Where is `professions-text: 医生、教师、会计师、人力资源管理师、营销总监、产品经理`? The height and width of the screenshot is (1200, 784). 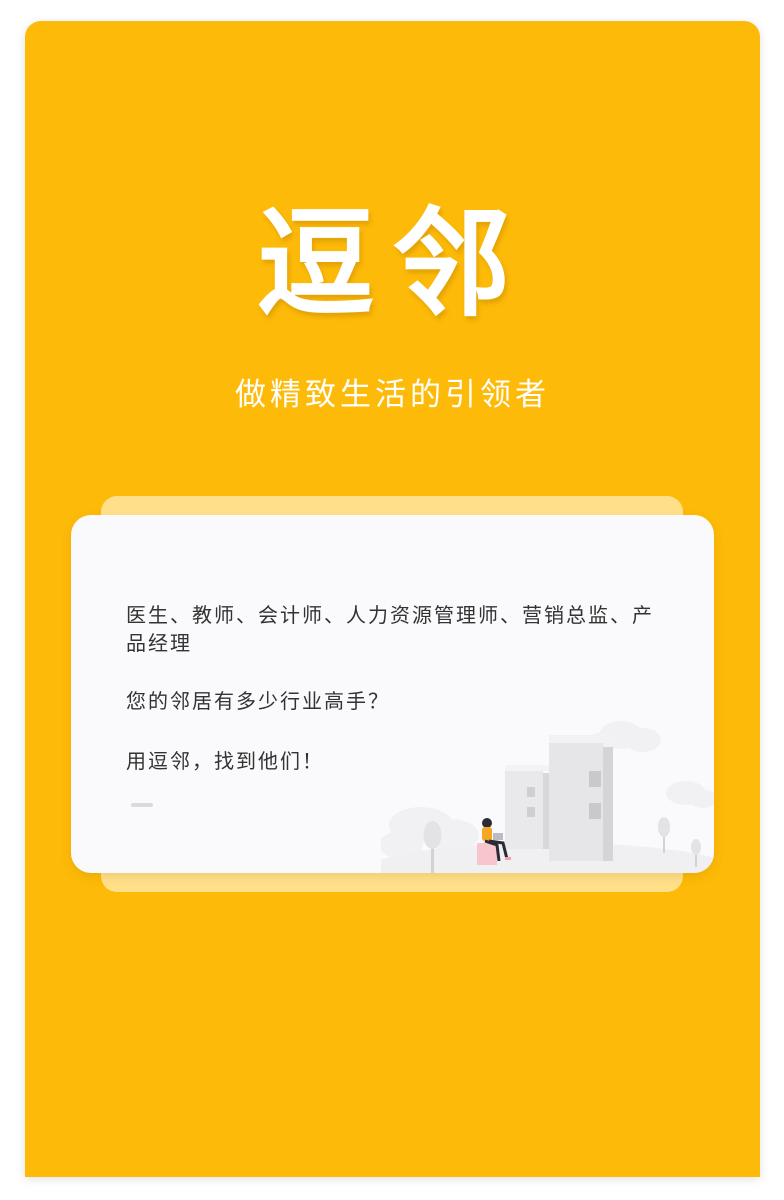 professions-text: 医生、教师、会计师、人力资源管理师、营销总监、产品经理 is located at coordinates (390, 629).